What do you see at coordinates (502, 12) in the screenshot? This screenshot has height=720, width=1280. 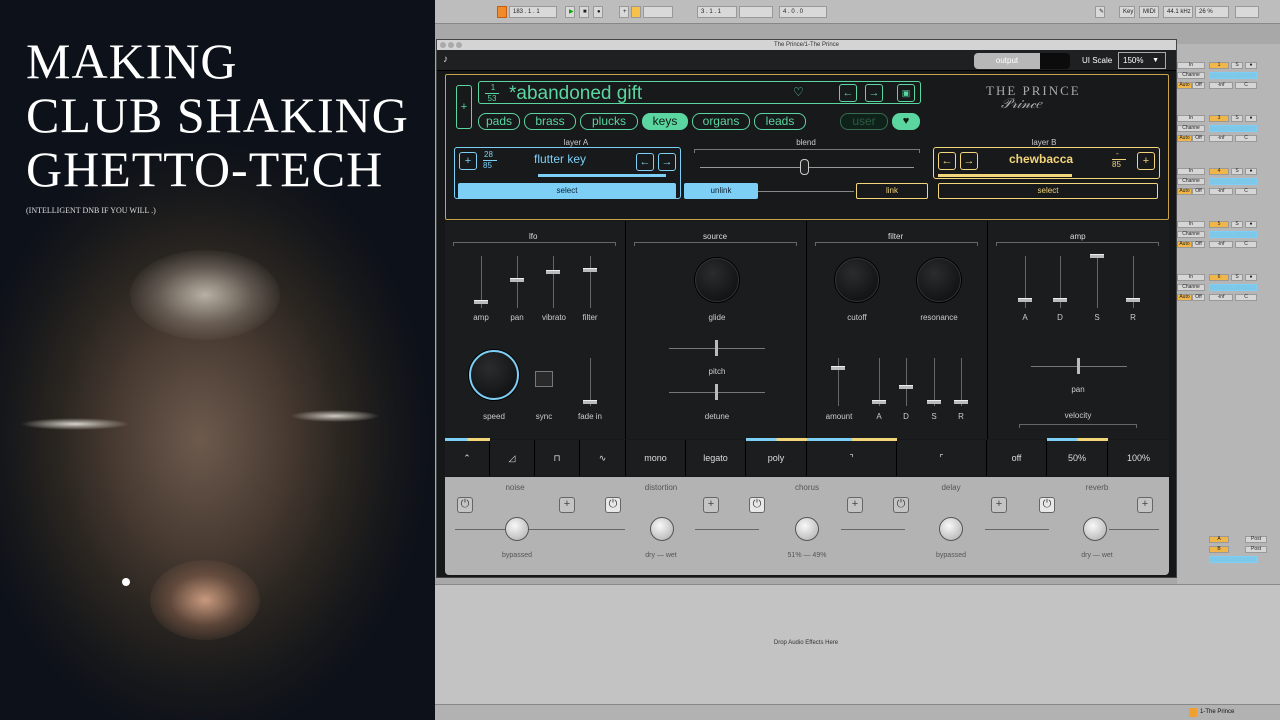 I see `follow-button` at bounding box center [502, 12].